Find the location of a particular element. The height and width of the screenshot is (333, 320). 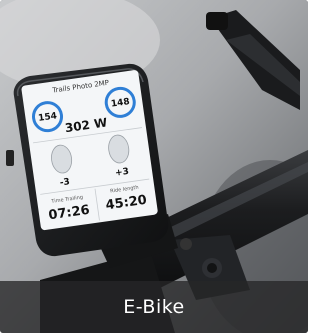

card-caption: E-Bike is located at coordinates (154, 307).